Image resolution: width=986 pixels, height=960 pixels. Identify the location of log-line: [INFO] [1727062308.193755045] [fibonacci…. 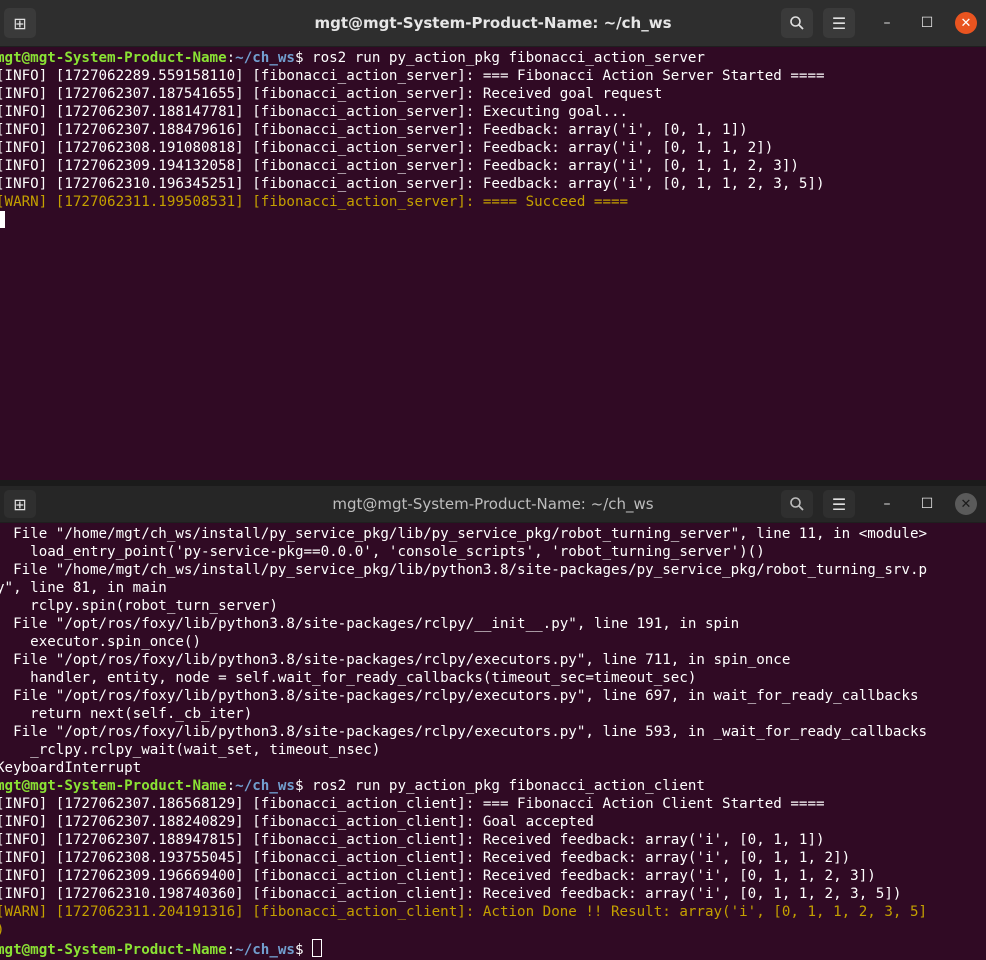
(425, 858).